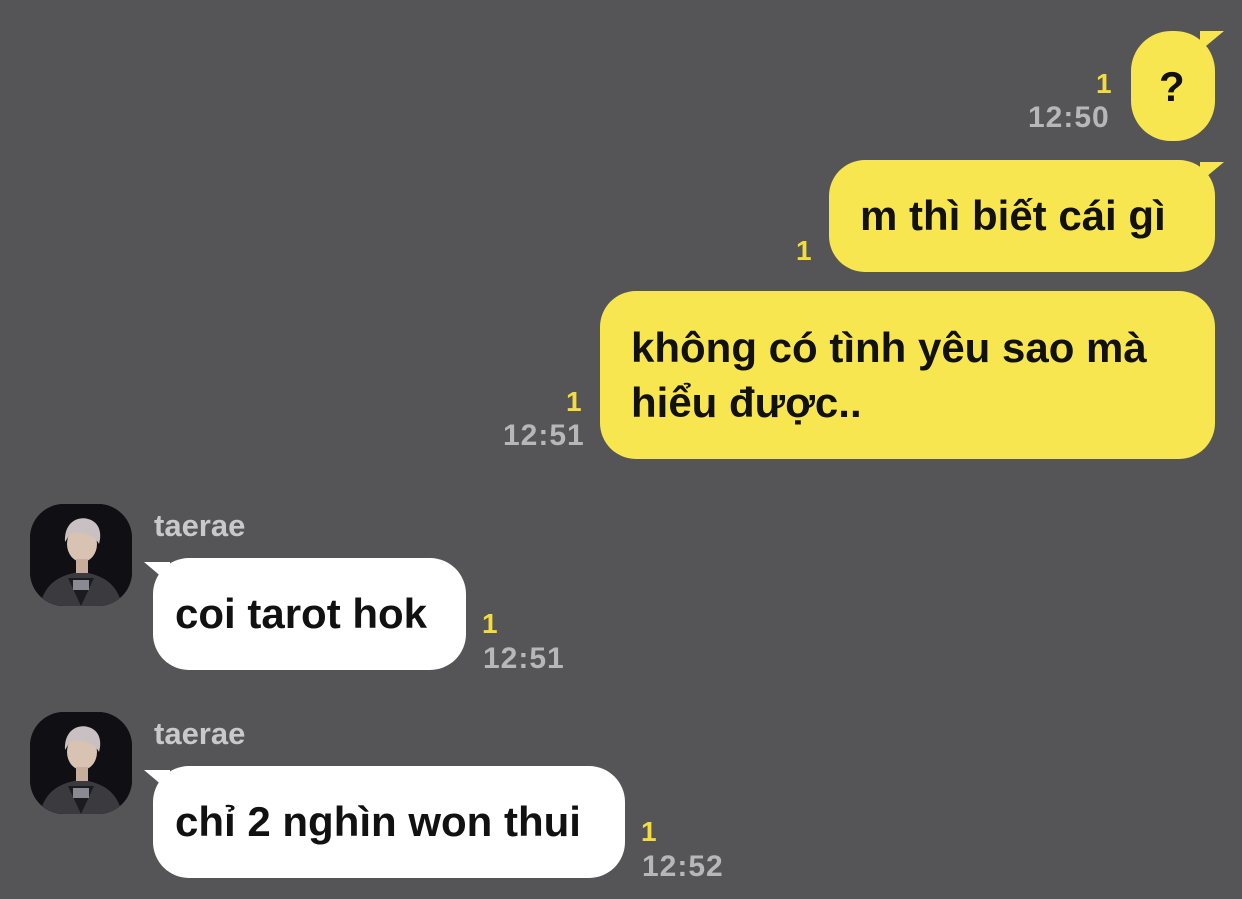 The width and height of the screenshot is (1242, 899). Describe the element at coordinates (301, 613) in the screenshot. I see `message-text: coi tarot hok` at that location.